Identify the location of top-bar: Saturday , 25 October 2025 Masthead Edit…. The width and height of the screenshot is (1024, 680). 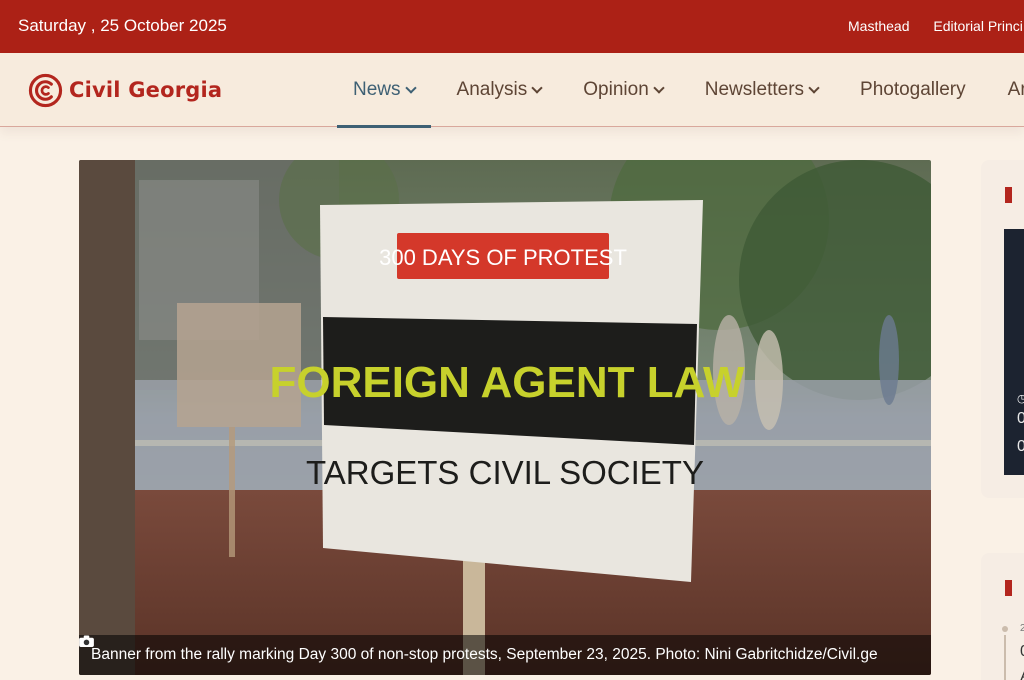
(512, 26).